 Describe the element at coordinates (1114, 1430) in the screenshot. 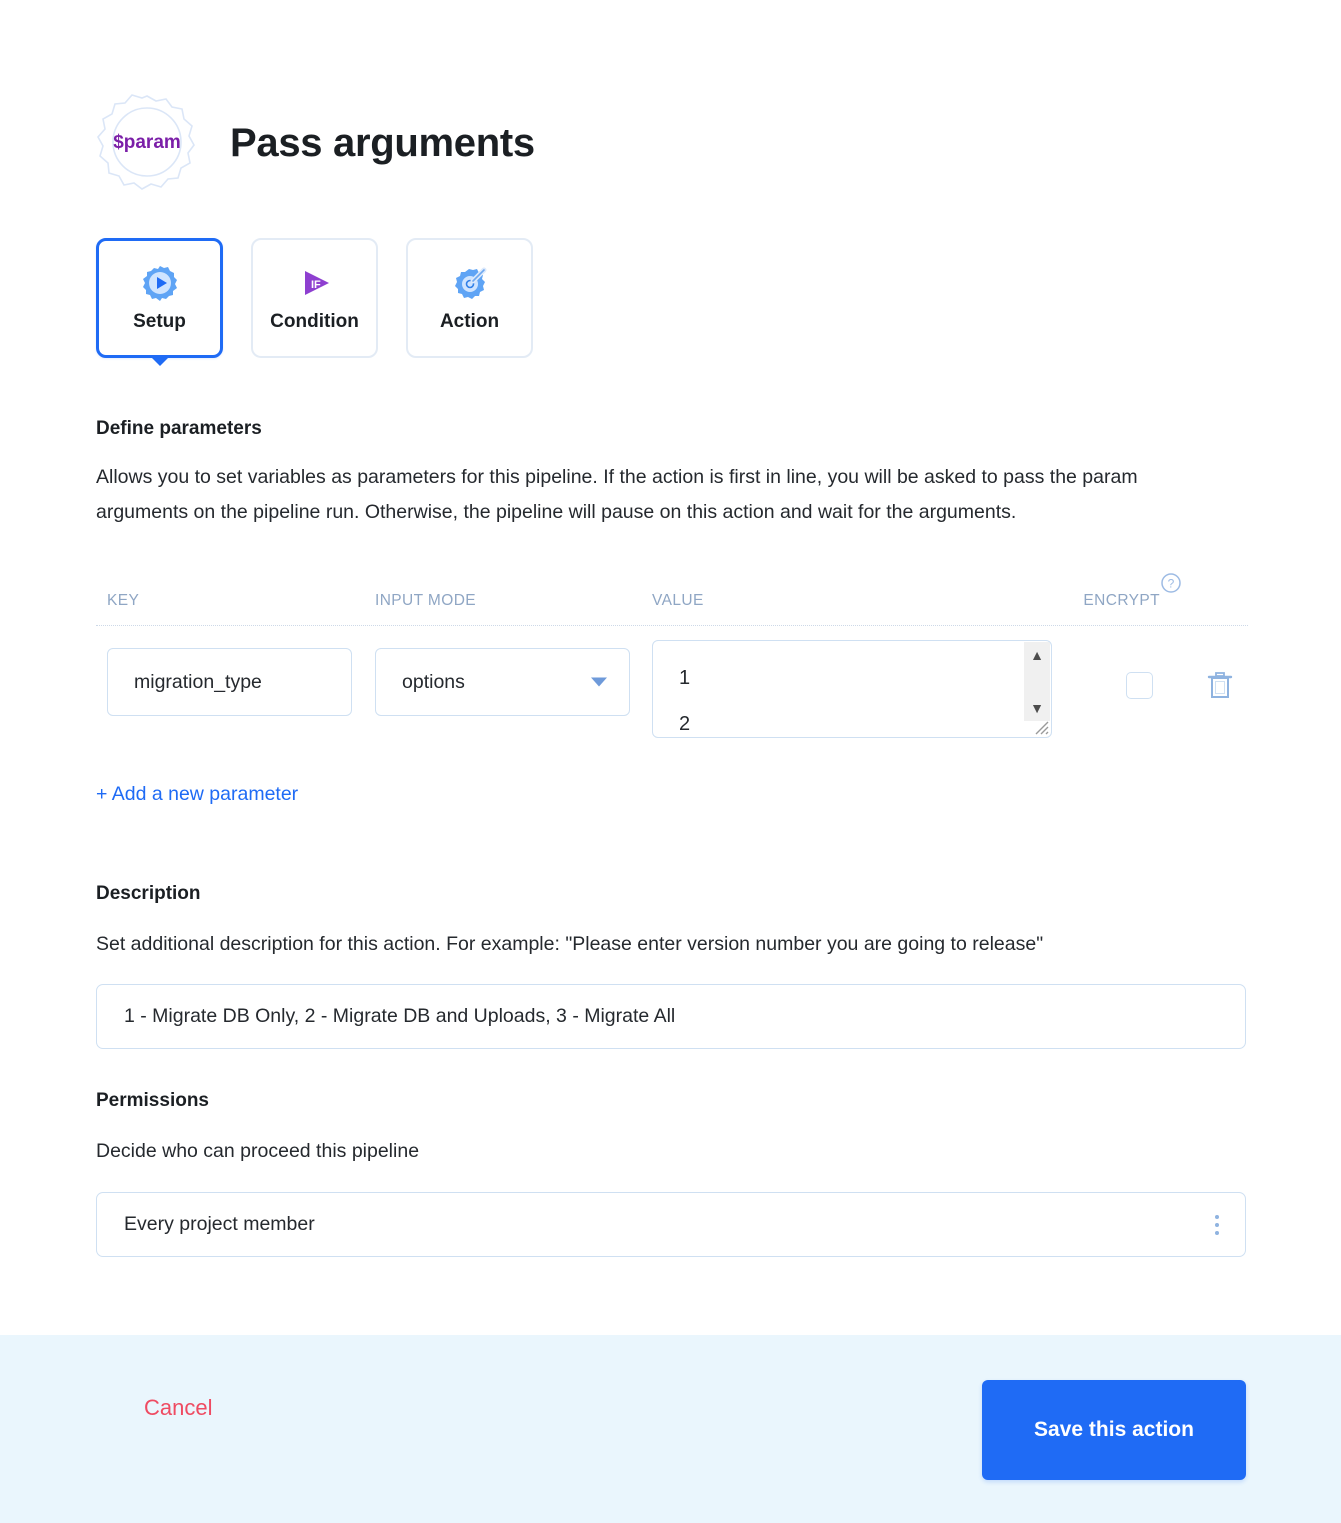

I see `save-this-action-button: Save this action` at that location.